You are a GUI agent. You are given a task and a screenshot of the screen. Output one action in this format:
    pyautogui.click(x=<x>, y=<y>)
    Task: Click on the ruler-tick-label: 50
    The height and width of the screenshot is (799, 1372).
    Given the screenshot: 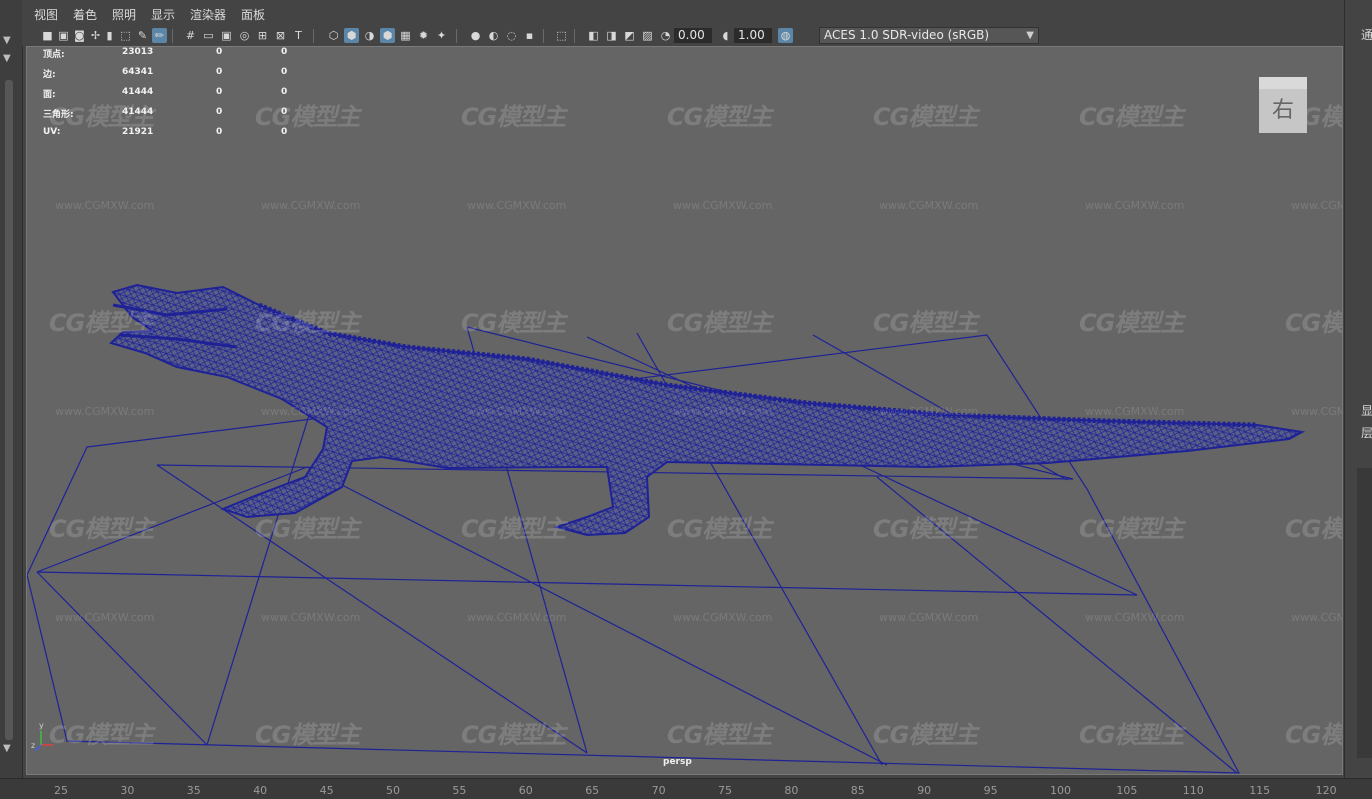 What is the action you would take?
    pyautogui.click(x=393, y=790)
    